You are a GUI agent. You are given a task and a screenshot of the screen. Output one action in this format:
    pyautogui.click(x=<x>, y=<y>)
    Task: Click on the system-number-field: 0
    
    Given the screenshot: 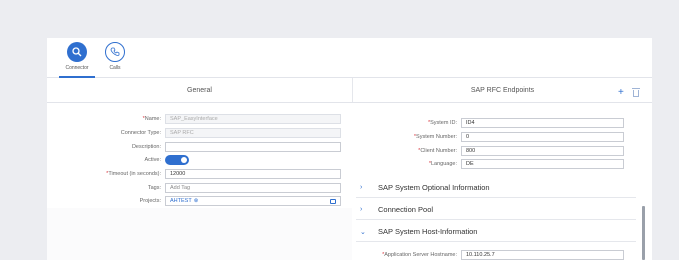 What is the action you would take?
    pyautogui.click(x=542, y=137)
    